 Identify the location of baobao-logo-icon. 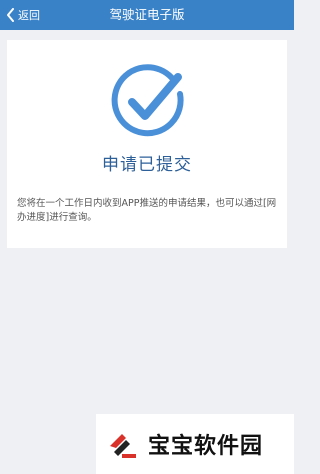
(122, 444).